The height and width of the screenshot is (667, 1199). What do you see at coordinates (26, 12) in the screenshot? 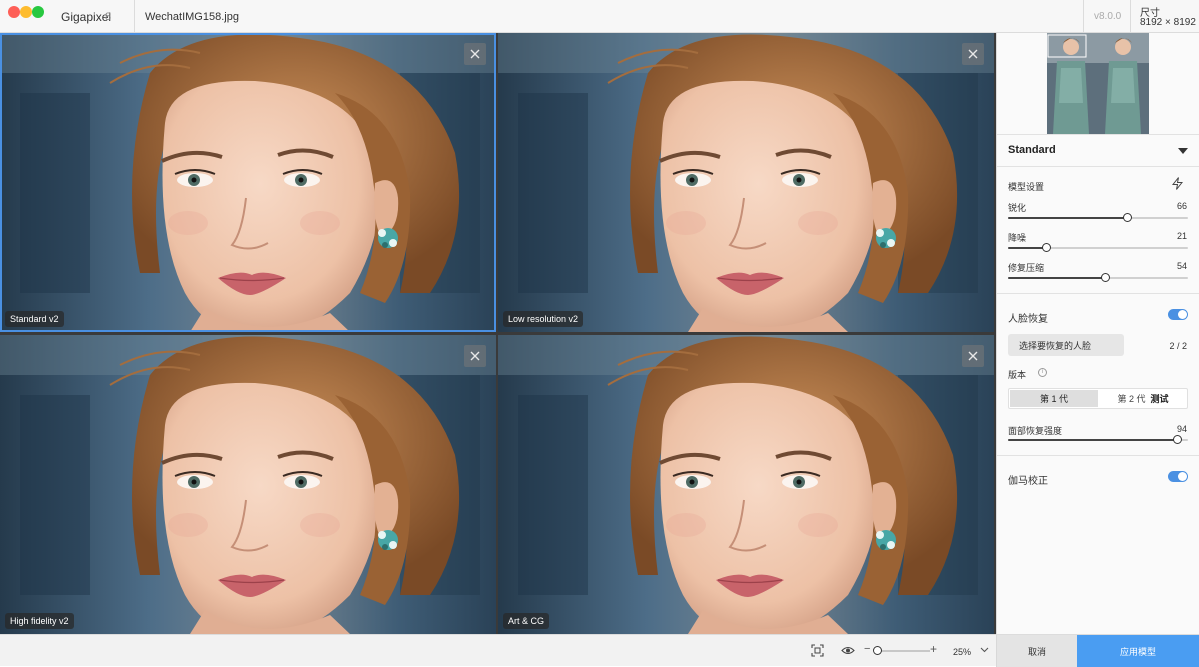
I see `minimize-window-button` at bounding box center [26, 12].